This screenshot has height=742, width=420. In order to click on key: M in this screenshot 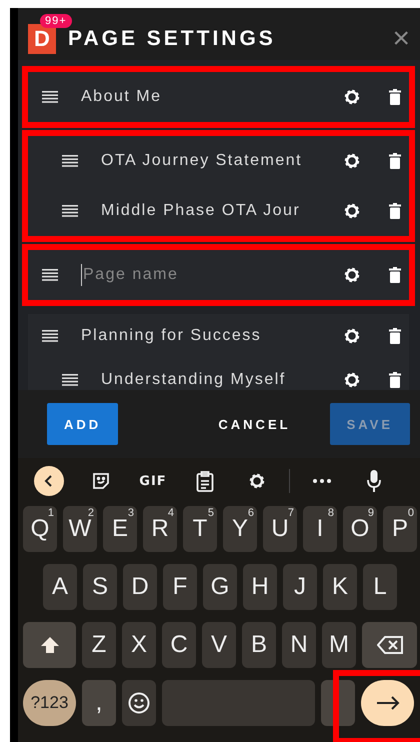, I will do `click(339, 645)`.